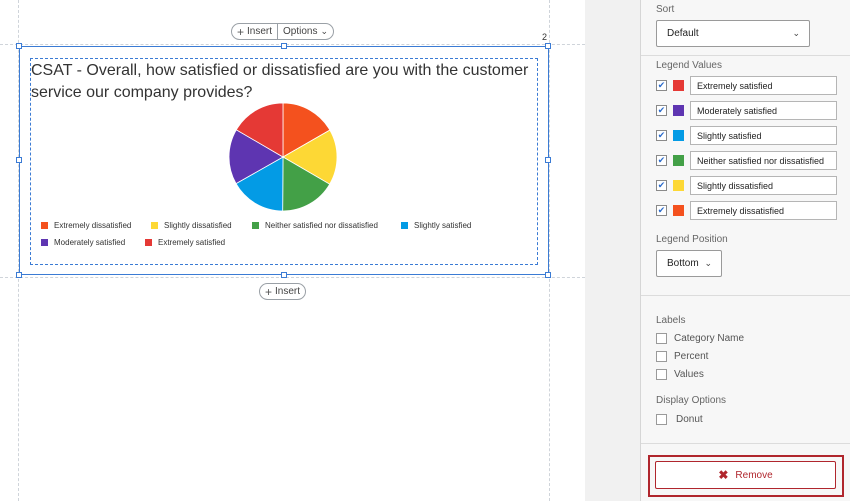  I want to click on donut-label: Donut, so click(689, 419).